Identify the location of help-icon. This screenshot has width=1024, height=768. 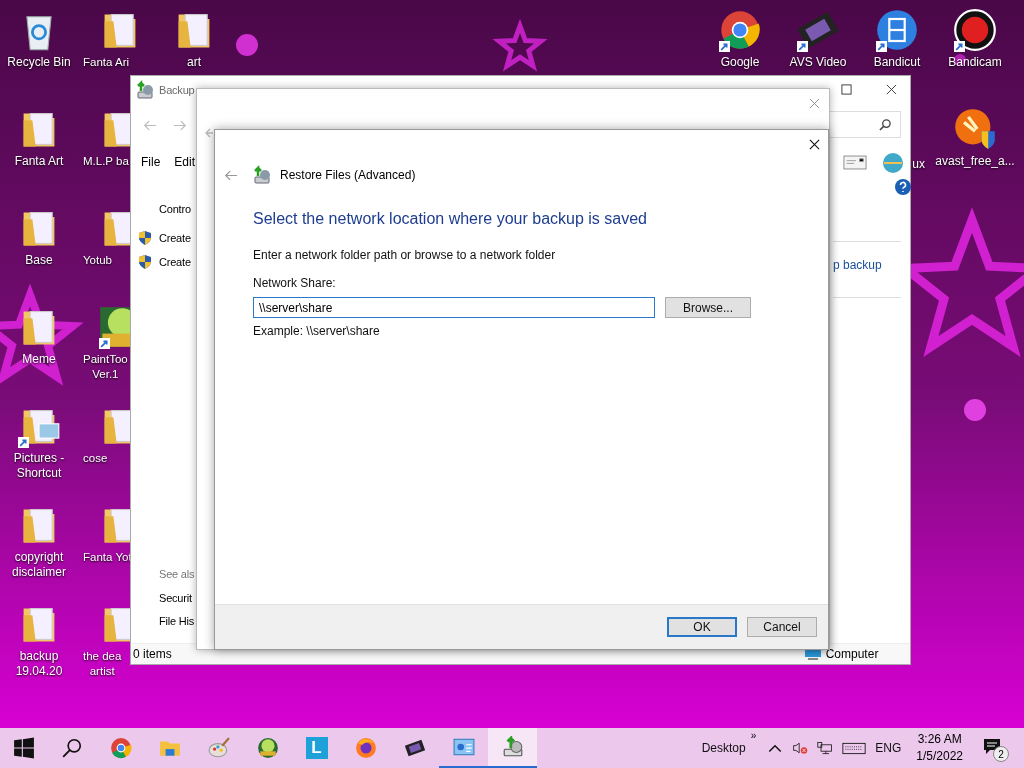
(903, 187).